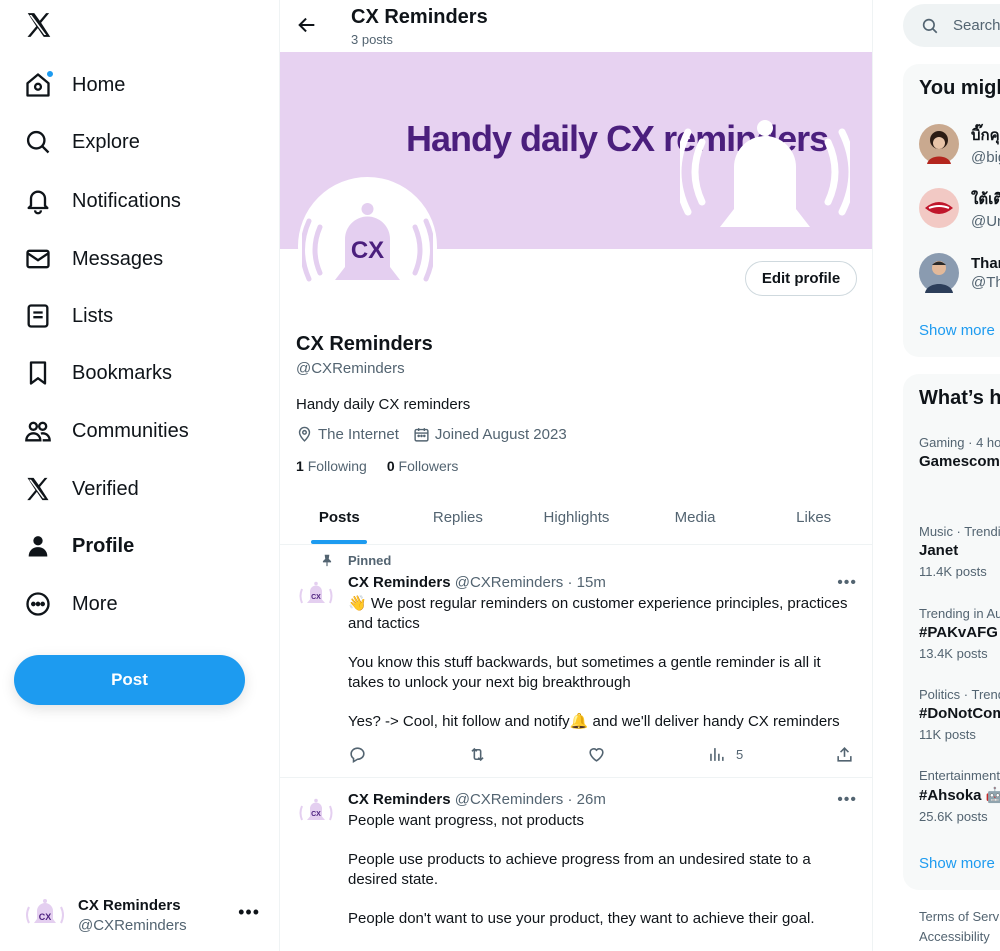 Image resolution: width=1000 pixels, height=951 pixels. What do you see at coordinates (959, 937) in the screenshot?
I see `accessibility-link: Accessibility` at bounding box center [959, 937].